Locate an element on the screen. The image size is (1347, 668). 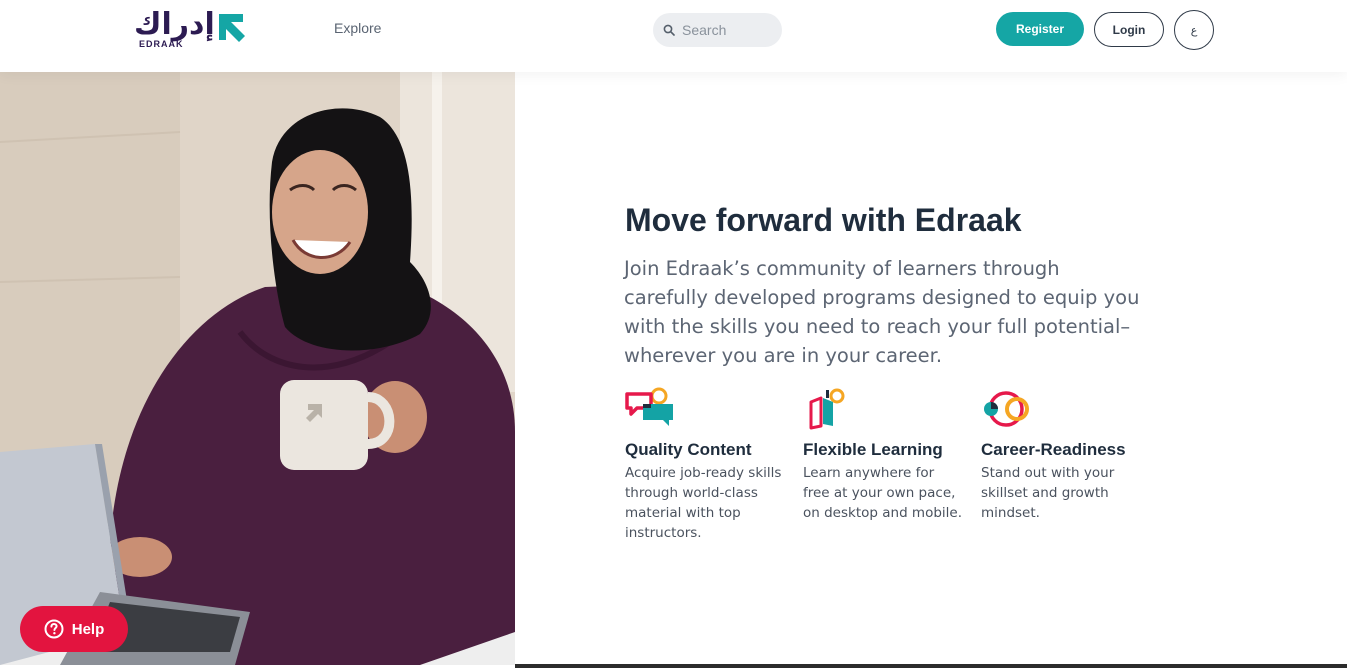
search-icon is located at coordinates (669, 30).